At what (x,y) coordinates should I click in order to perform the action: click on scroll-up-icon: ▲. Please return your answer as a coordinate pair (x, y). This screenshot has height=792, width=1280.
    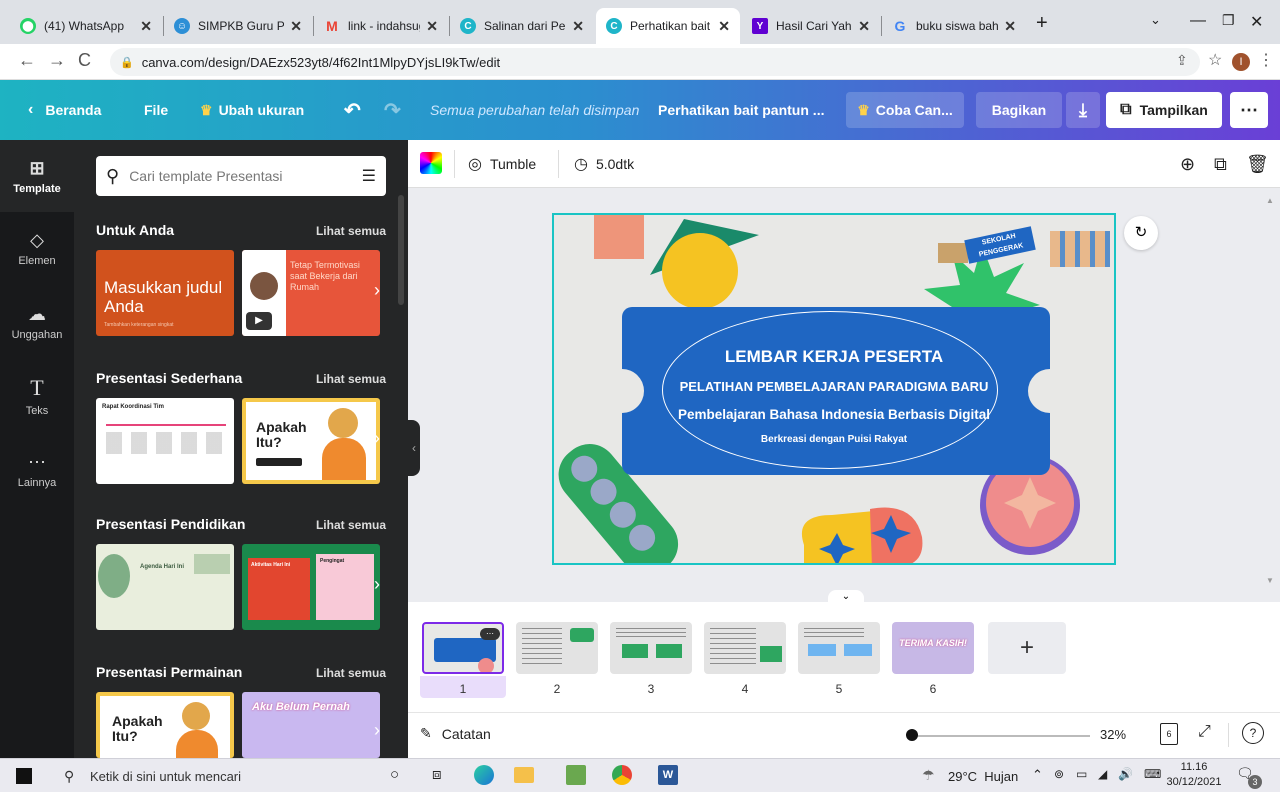
    Looking at the image, I should click on (1270, 200).